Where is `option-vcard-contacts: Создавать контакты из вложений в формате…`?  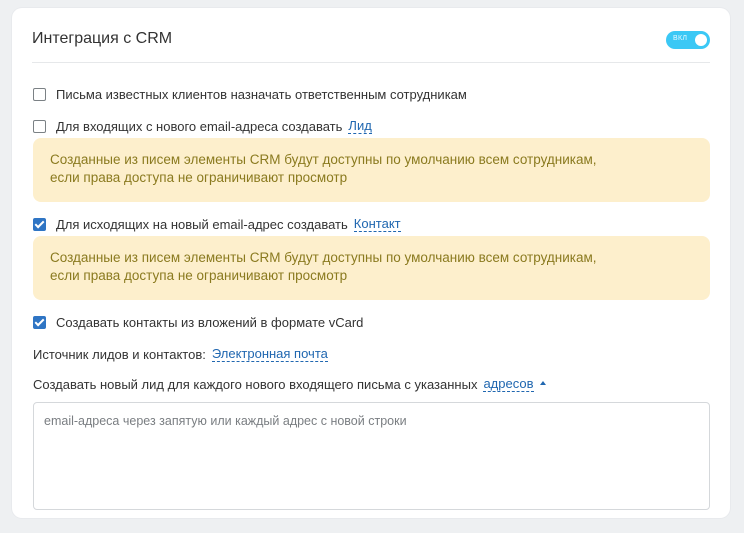
option-vcard-contacts: Создавать контакты из вложений в формате… is located at coordinates (198, 322).